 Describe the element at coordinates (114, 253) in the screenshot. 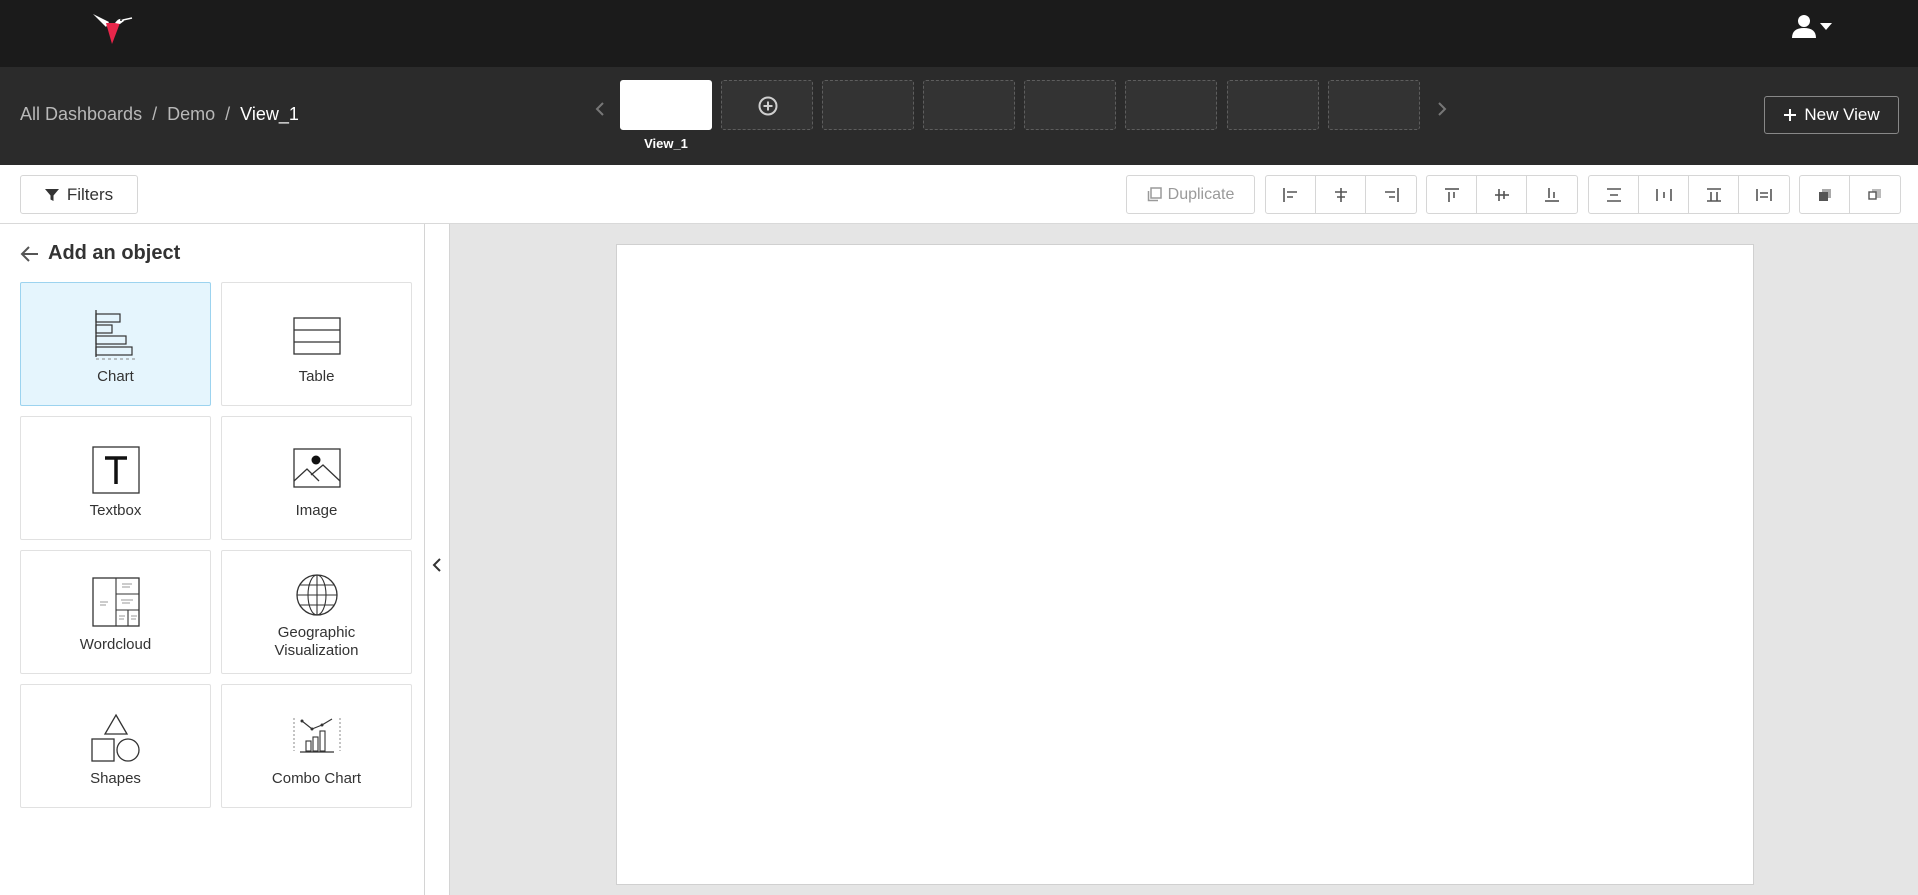

I see `panel-title: Add an object` at that location.